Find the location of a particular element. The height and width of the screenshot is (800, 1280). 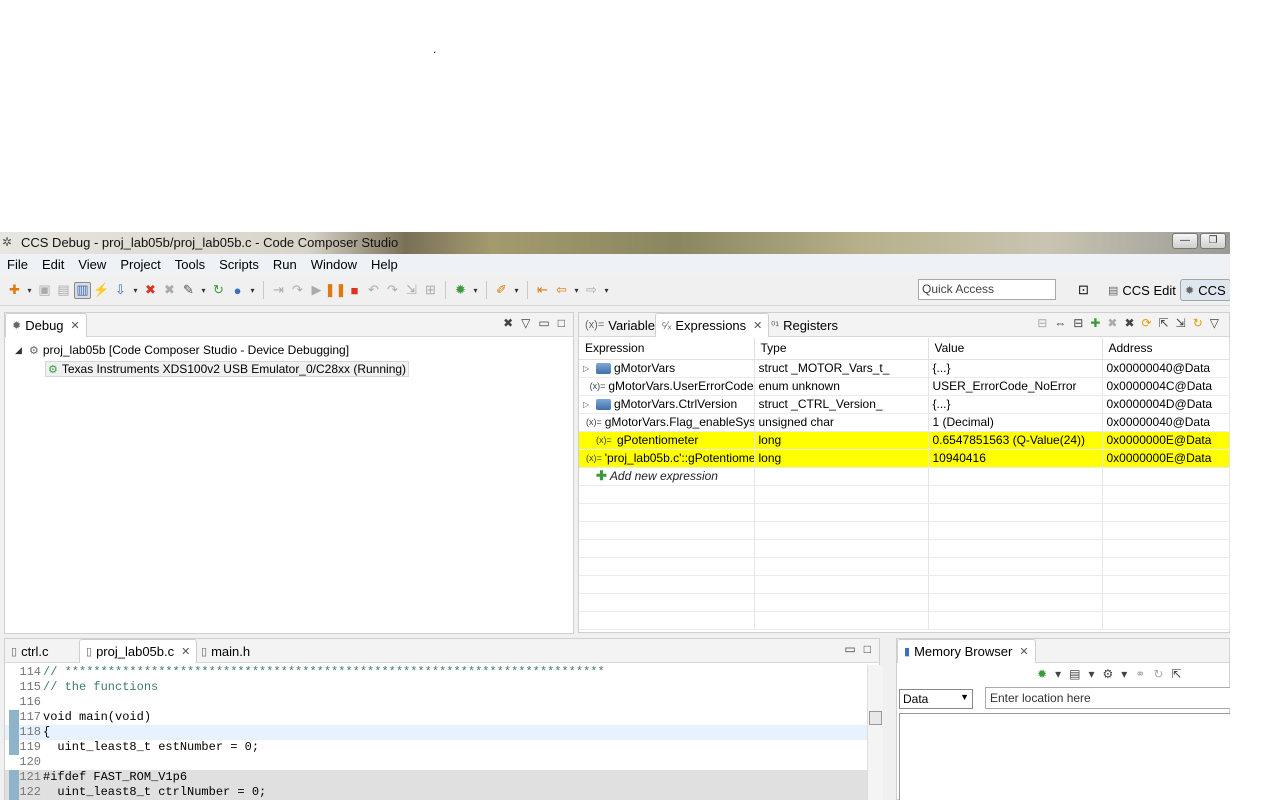

column-address: Address is located at coordinates (1166, 349).